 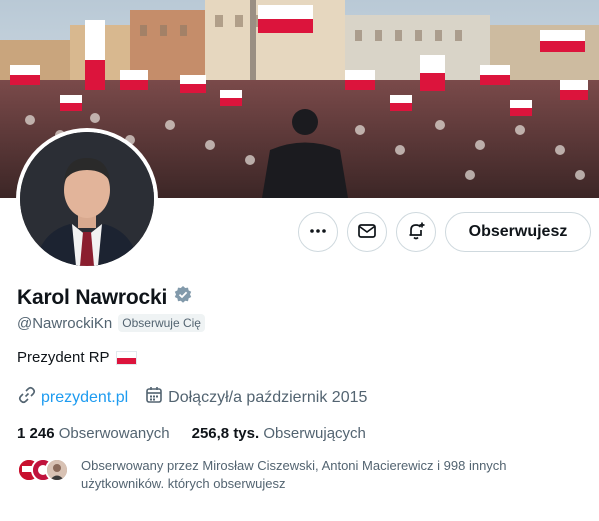 I want to click on website-link: prezydent.pl, so click(x=72, y=397).